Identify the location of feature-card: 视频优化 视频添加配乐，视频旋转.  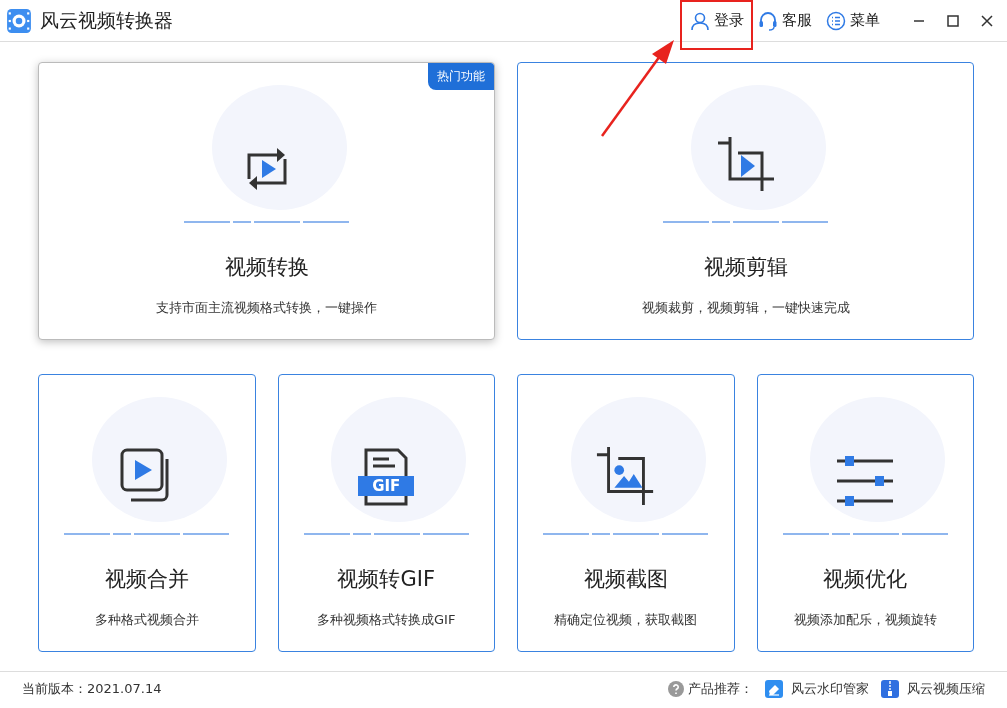
(865, 513).